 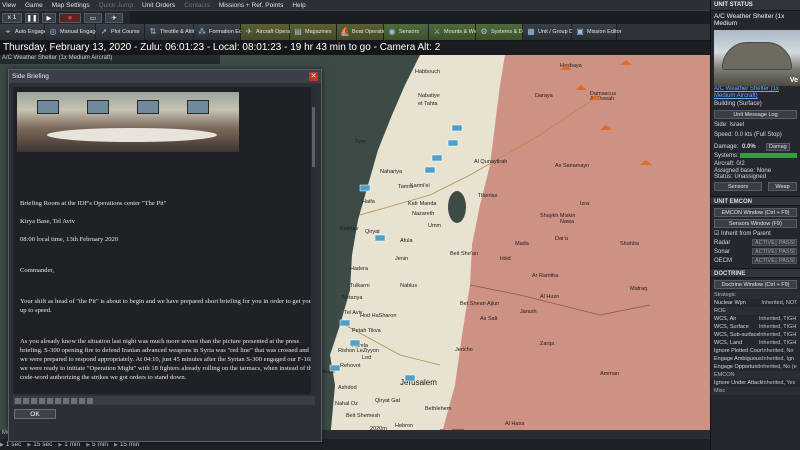 I want to click on speed-15-sec: 15 sec, so click(x=39, y=444).